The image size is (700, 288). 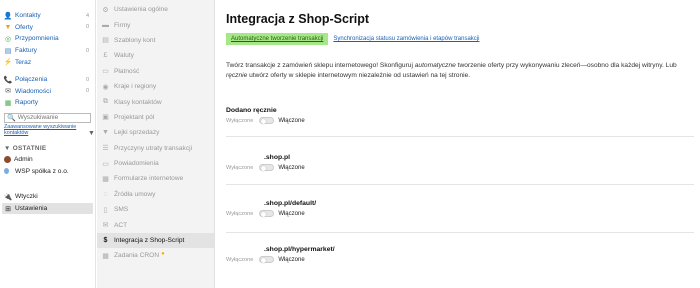 I want to click on storefront-group: .shop.pl Wyłączone Włączone, so click(x=265, y=162).